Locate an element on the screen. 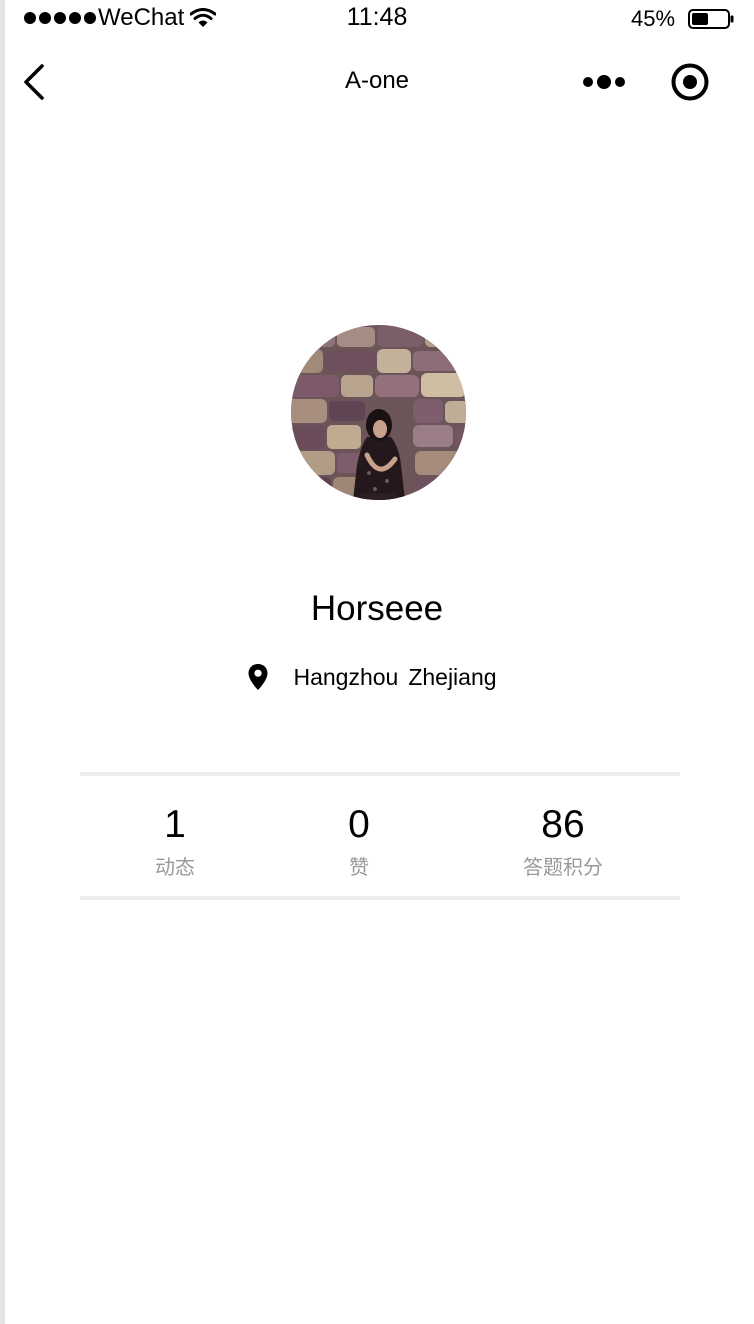 The height and width of the screenshot is (1324, 754). navigation-bar: A-one is located at coordinates (377, 83).